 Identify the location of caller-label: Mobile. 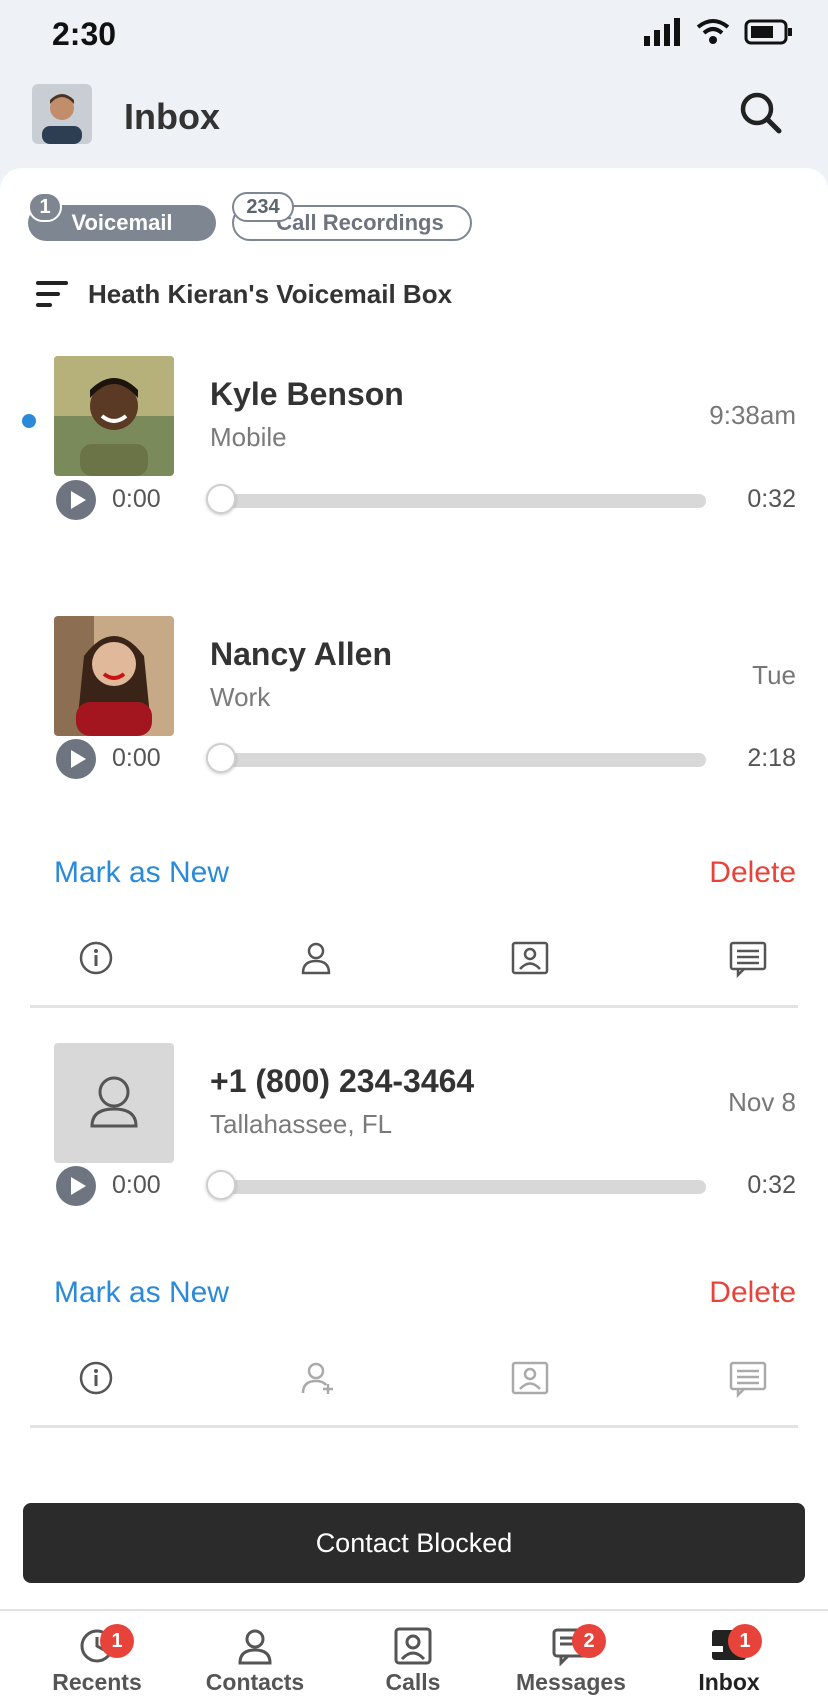
(248, 437).